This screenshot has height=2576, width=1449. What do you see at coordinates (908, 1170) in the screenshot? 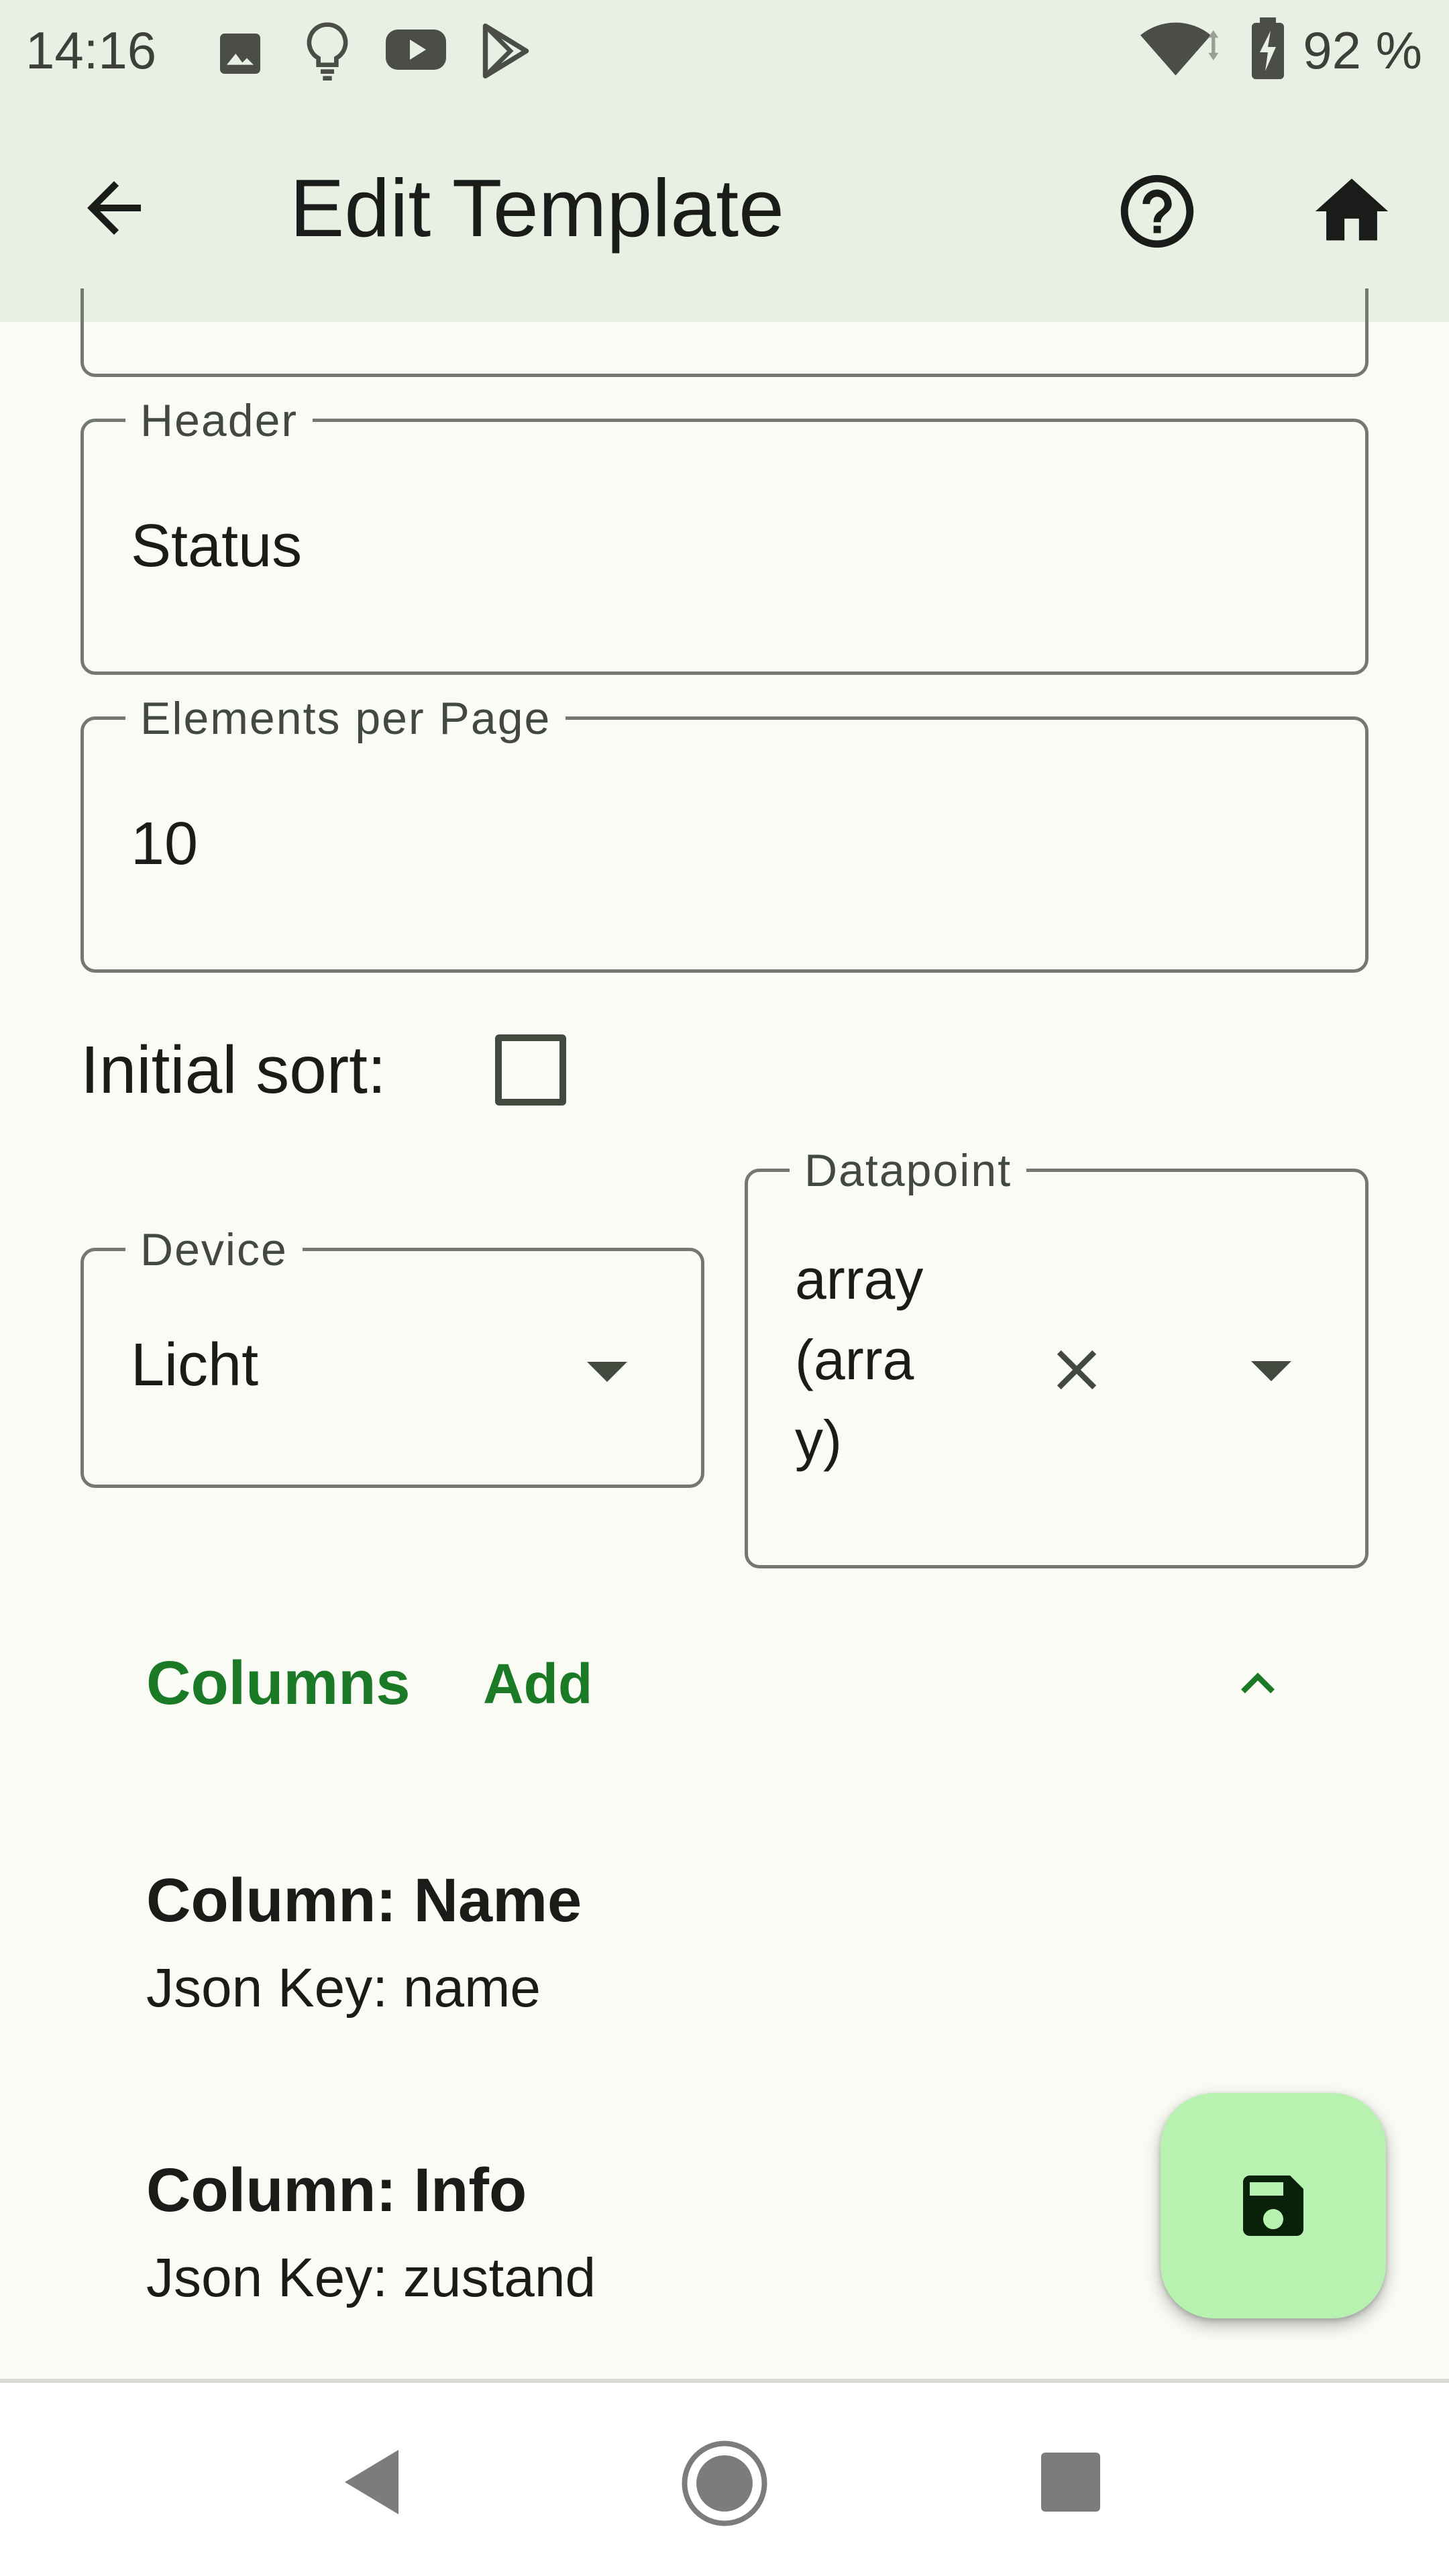
I see `datapoint-label: Datapoint` at bounding box center [908, 1170].